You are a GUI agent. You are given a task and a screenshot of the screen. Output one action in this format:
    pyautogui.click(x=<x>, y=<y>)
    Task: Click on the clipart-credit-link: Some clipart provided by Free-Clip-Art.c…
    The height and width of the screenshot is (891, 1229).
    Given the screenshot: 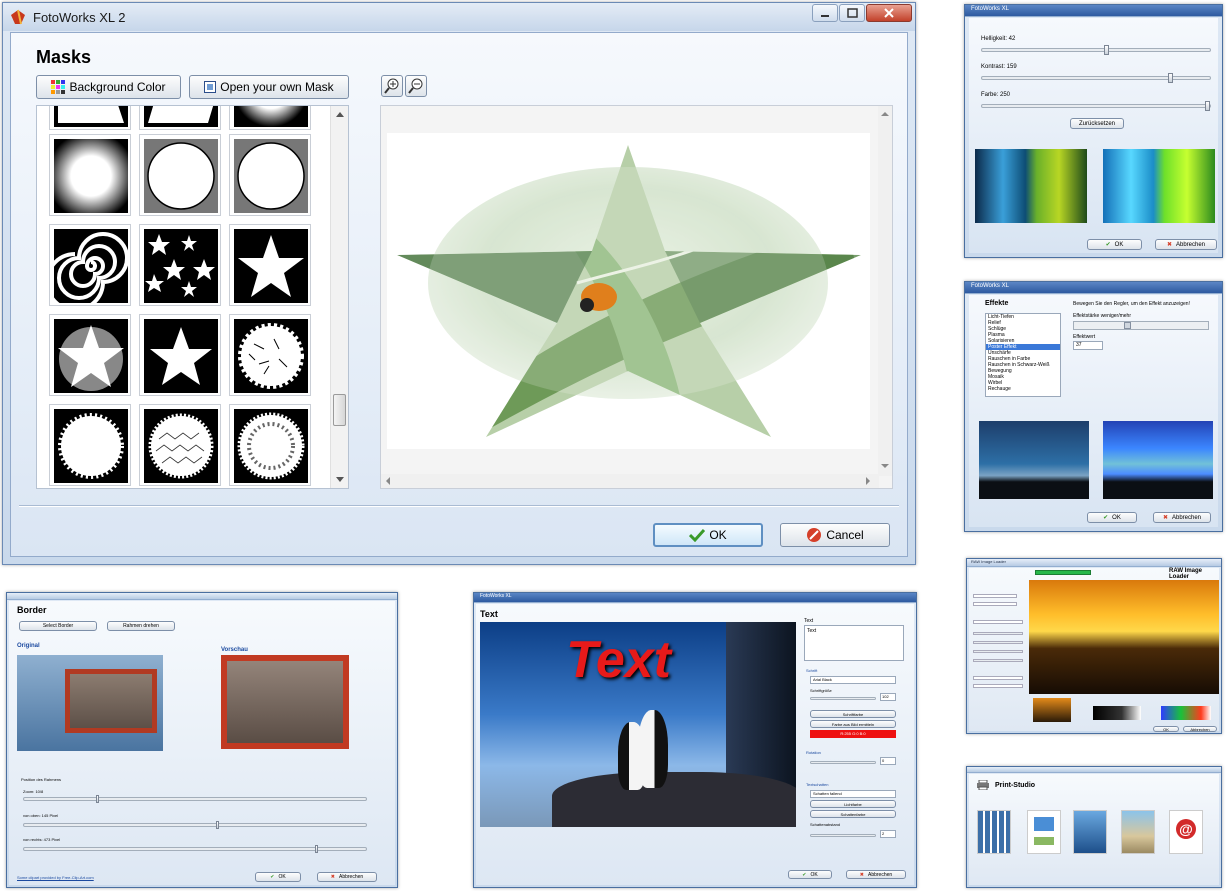 What is the action you would take?
    pyautogui.click(x=55, y=877)
    